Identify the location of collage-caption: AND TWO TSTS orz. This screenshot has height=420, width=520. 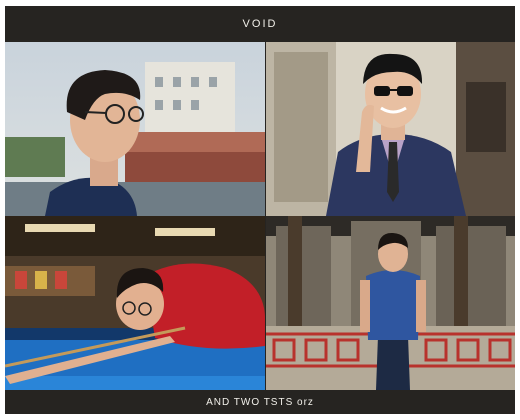
(260, 402).